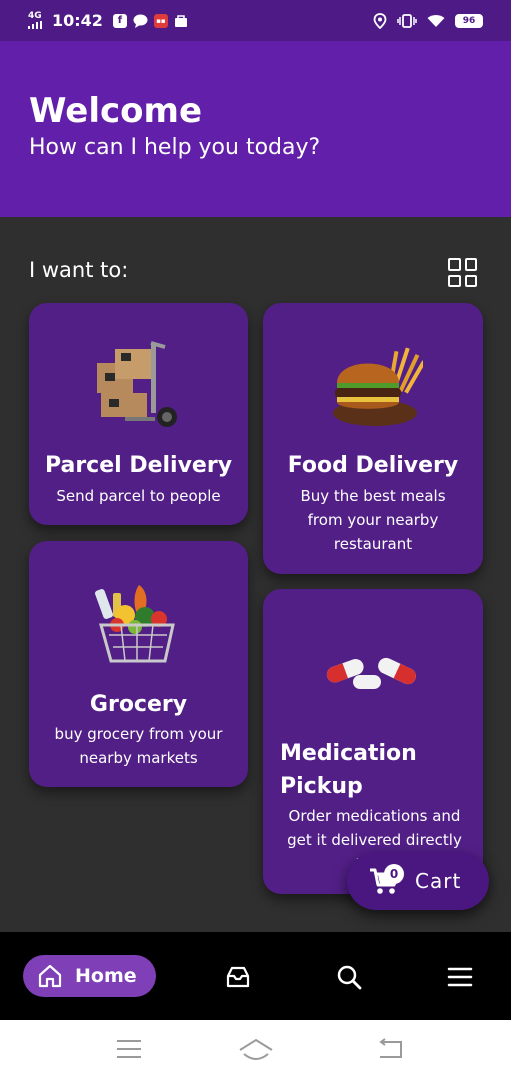  What do you see at coordinates (77, 20) in the screenshot?
I see `status-time: 10:42` at bounding box center [77, 20].